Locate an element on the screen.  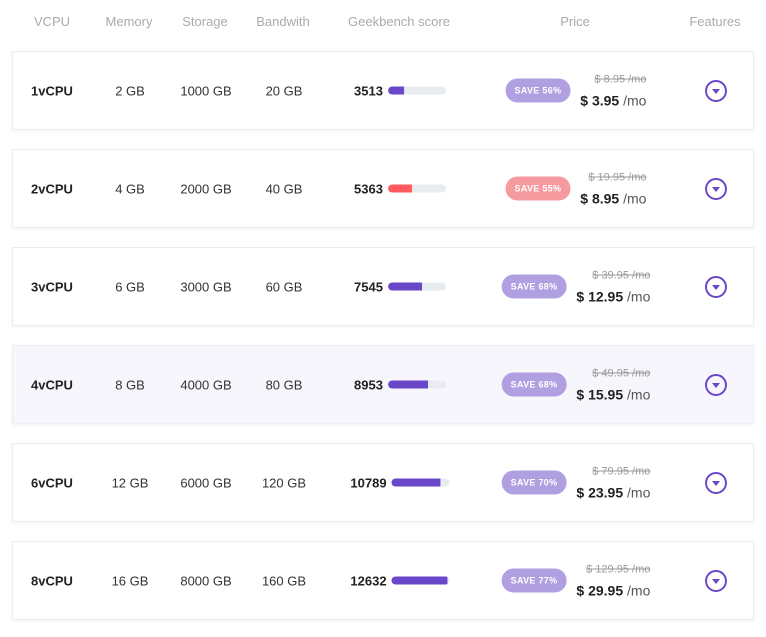
vcpu: 4vCPU is located at coordinates (52, 384).